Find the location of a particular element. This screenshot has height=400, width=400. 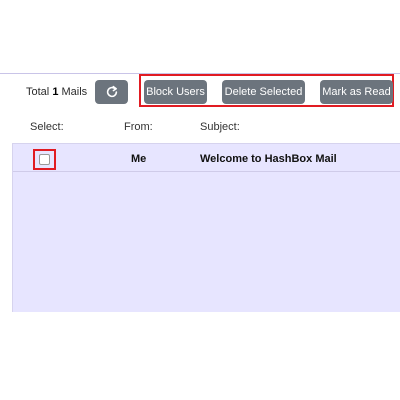

mail-from: Me is located at coordinates (139, 159).